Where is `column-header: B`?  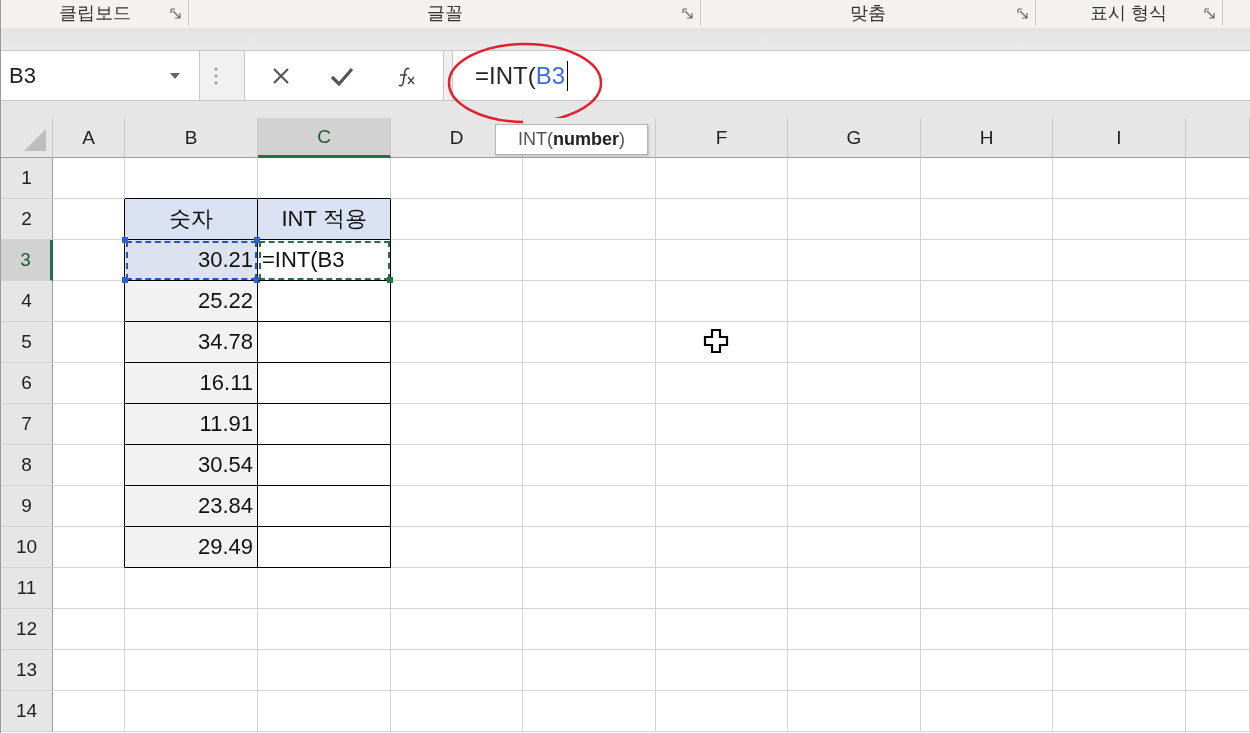 column-header: B is located at coordinates (191, 138).